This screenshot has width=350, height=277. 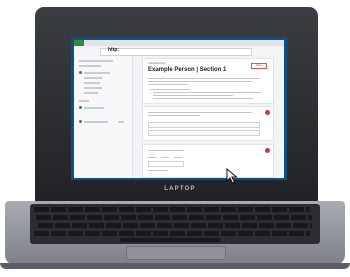 I want to click on laptop-base-edge, so click(x=175, y=266).